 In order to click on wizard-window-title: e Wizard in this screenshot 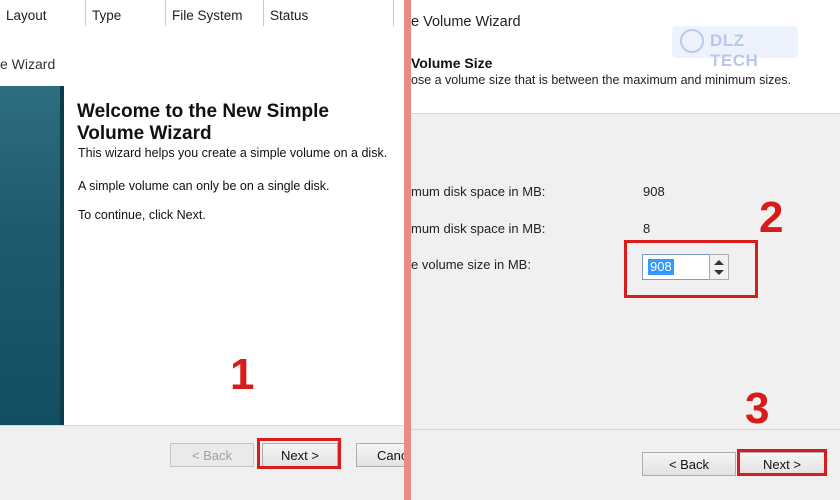, I will do `click(28, 64)`.